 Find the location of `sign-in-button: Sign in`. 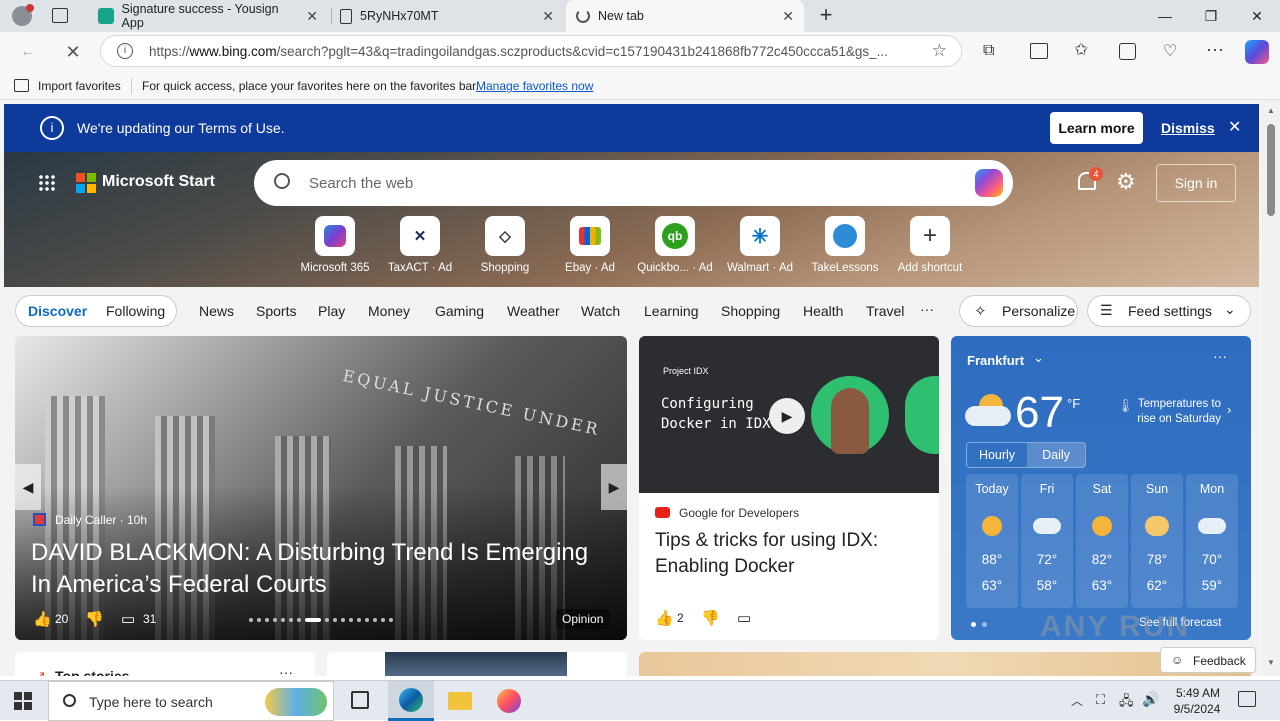

sign-in-button: Sign in is located at coordinates (1196, 183).